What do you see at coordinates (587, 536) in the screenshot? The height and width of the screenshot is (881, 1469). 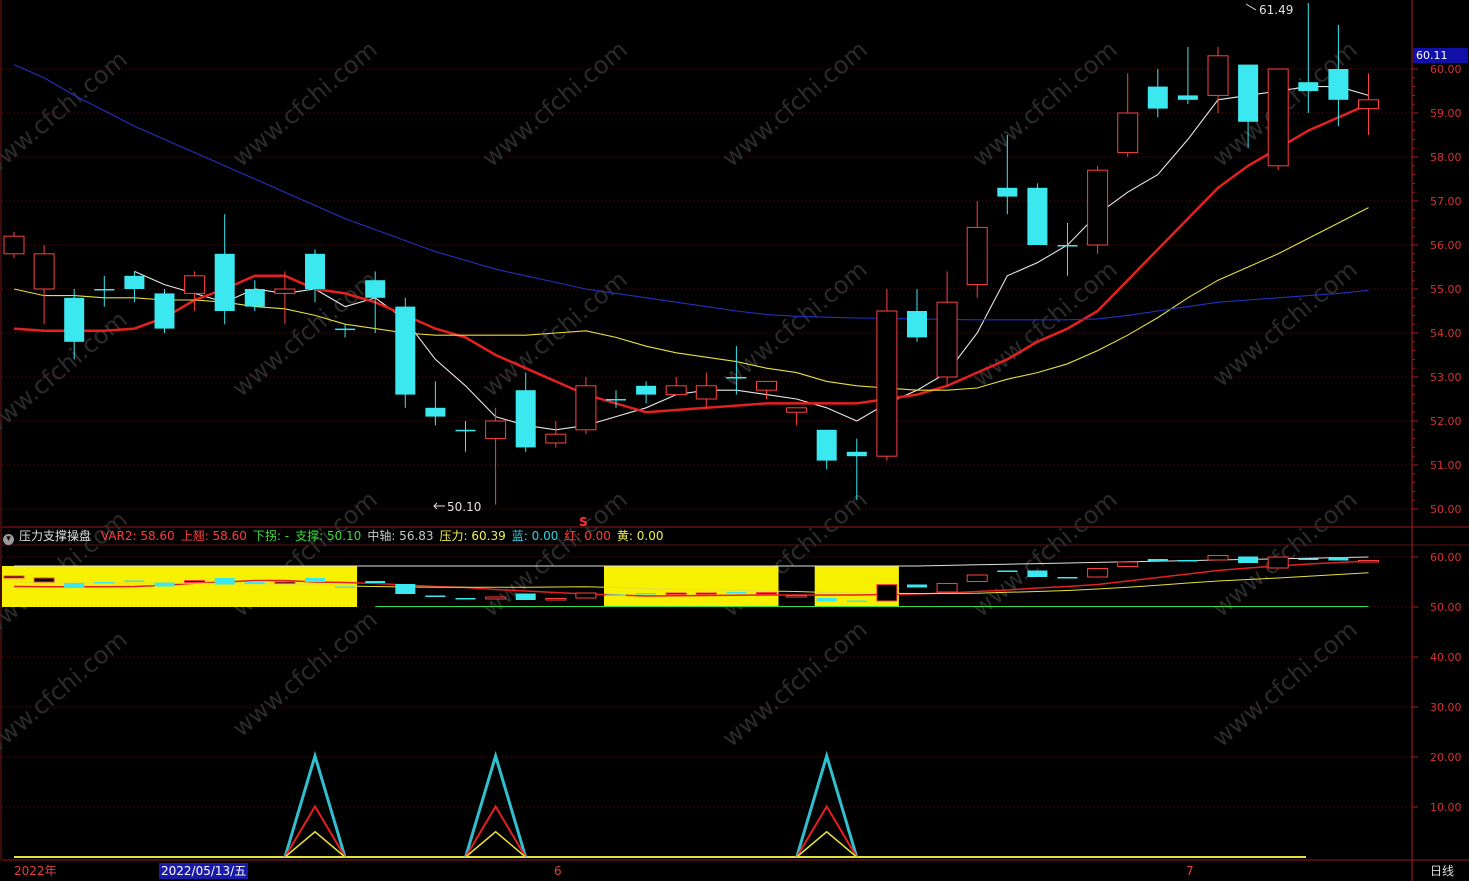 I see `indicator-item: 红: 0.00` at bounding box center [587, 536].